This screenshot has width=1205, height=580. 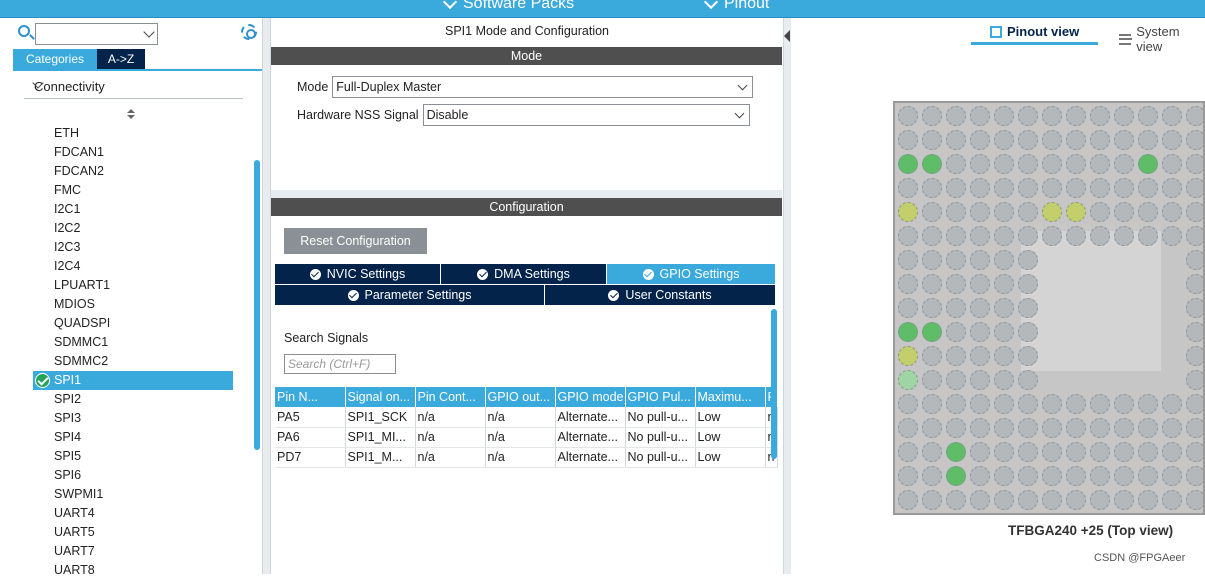 I want to click on collapse-left-icon, so click(x=787, y=36).